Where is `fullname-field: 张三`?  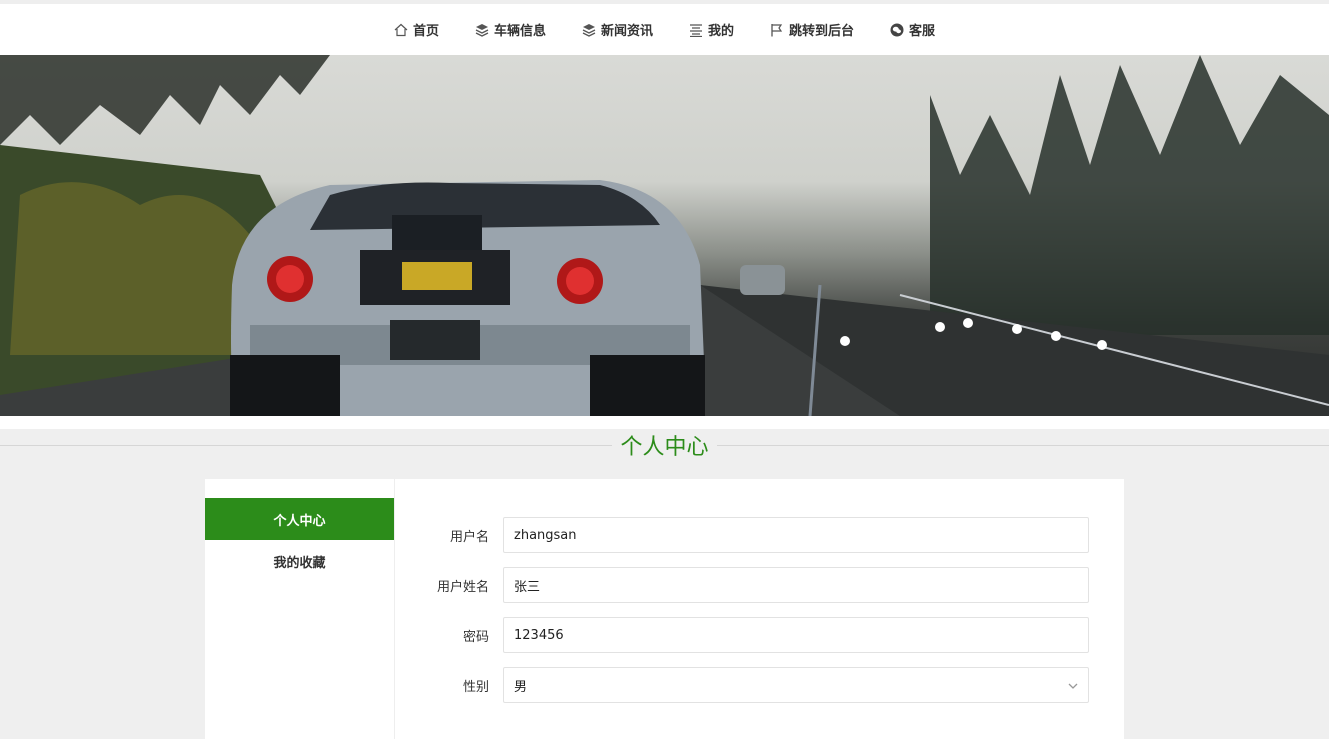
fullname-field: 张三 is located at coordinates (796, 585).